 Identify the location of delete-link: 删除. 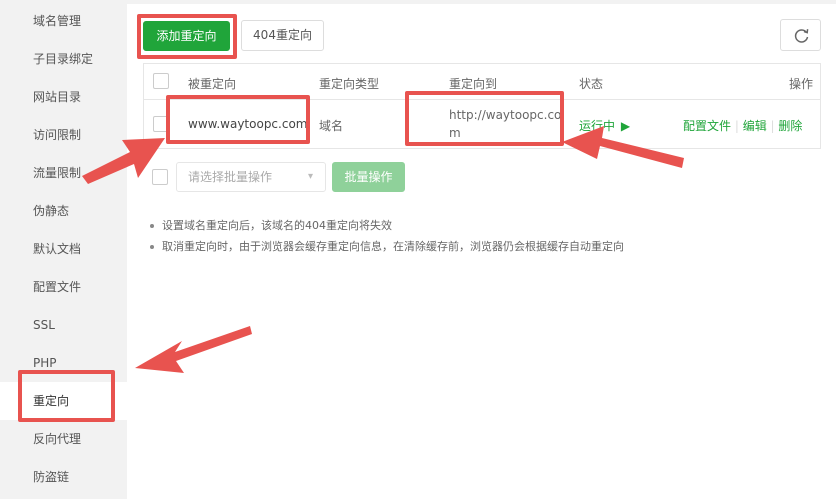
(790, 126).